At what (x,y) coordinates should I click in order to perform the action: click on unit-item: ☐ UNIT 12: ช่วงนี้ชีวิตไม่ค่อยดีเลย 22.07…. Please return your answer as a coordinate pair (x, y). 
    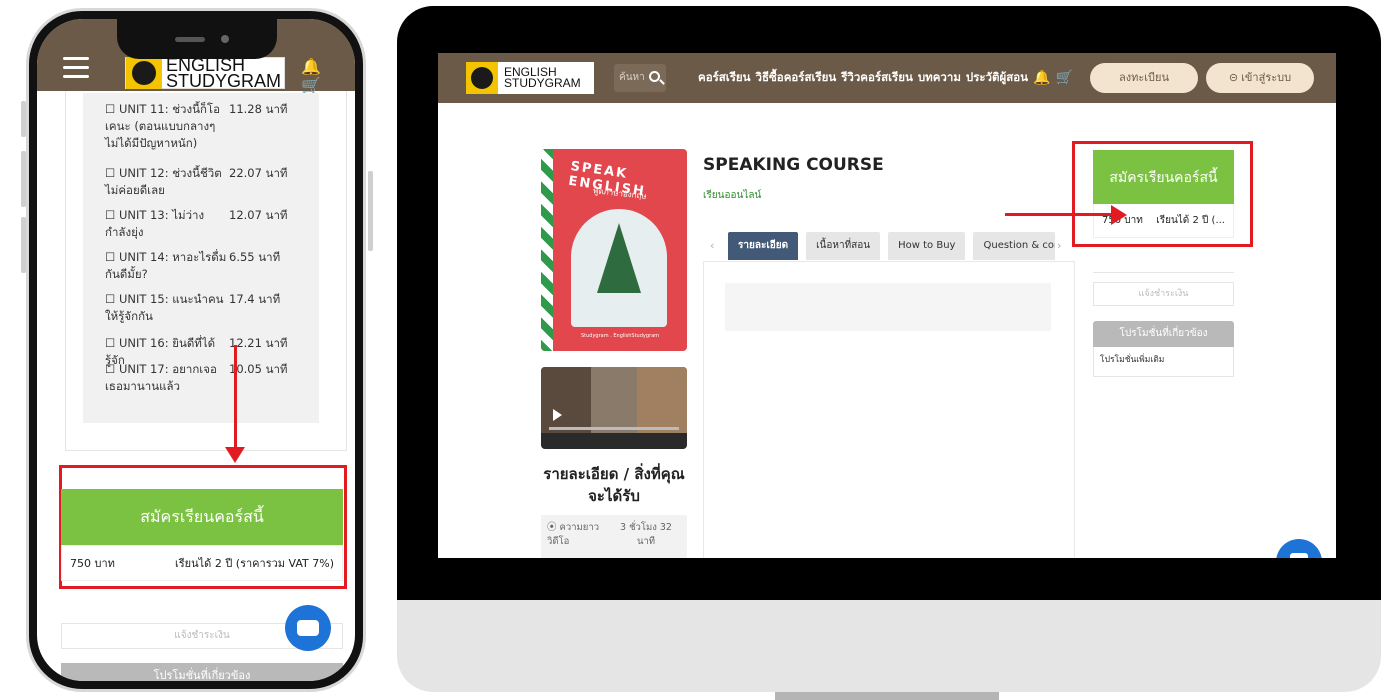
    Looking at the image, I should click on (205, 182).